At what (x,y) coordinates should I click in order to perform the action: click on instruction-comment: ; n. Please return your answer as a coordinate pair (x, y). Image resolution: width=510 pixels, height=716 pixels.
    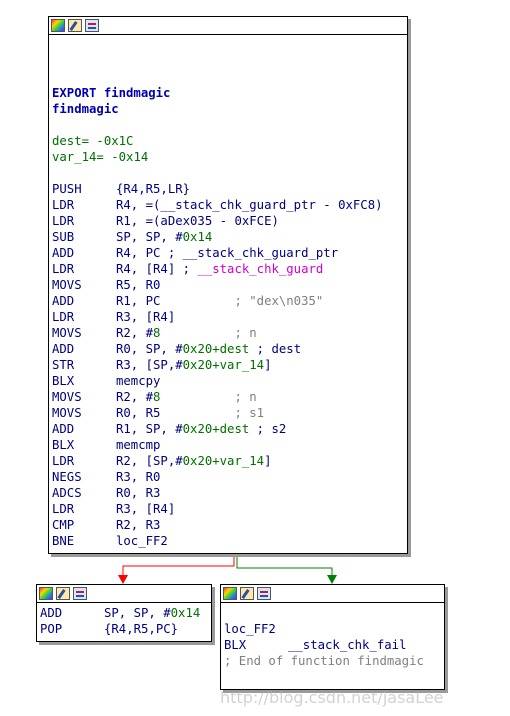
    Looking at the image, I should click on (208, 397).